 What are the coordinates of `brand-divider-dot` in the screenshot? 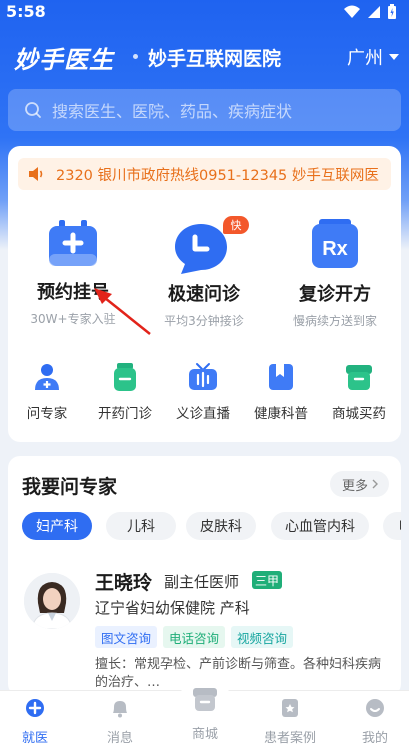 It's located at (135, 56).